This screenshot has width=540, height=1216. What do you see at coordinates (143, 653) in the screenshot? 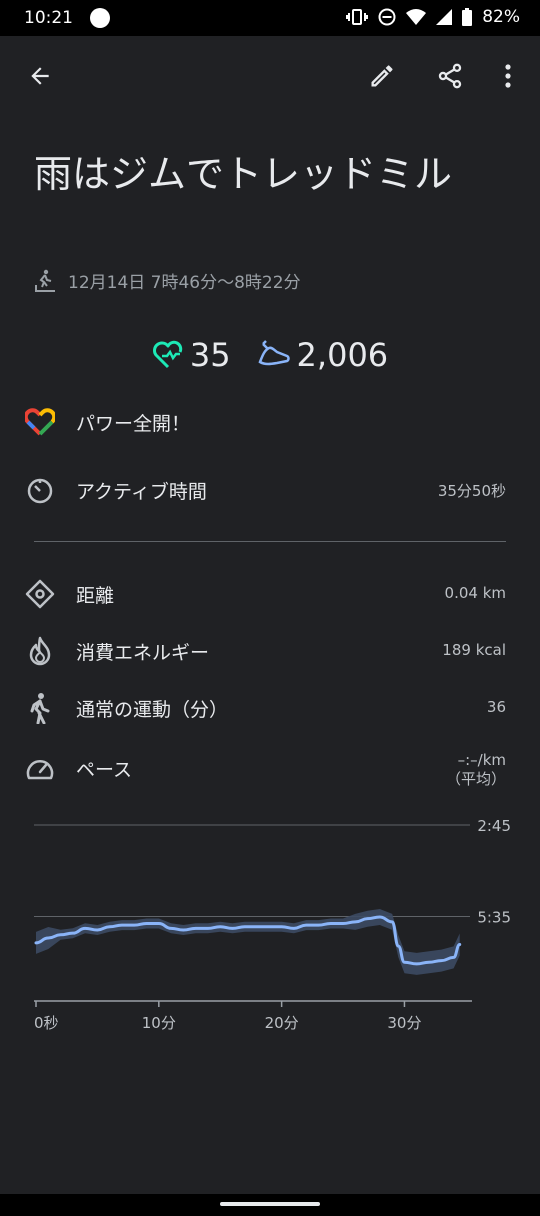
I see `metric-label: 消費エネルギー` at bounding box center [143, 653].